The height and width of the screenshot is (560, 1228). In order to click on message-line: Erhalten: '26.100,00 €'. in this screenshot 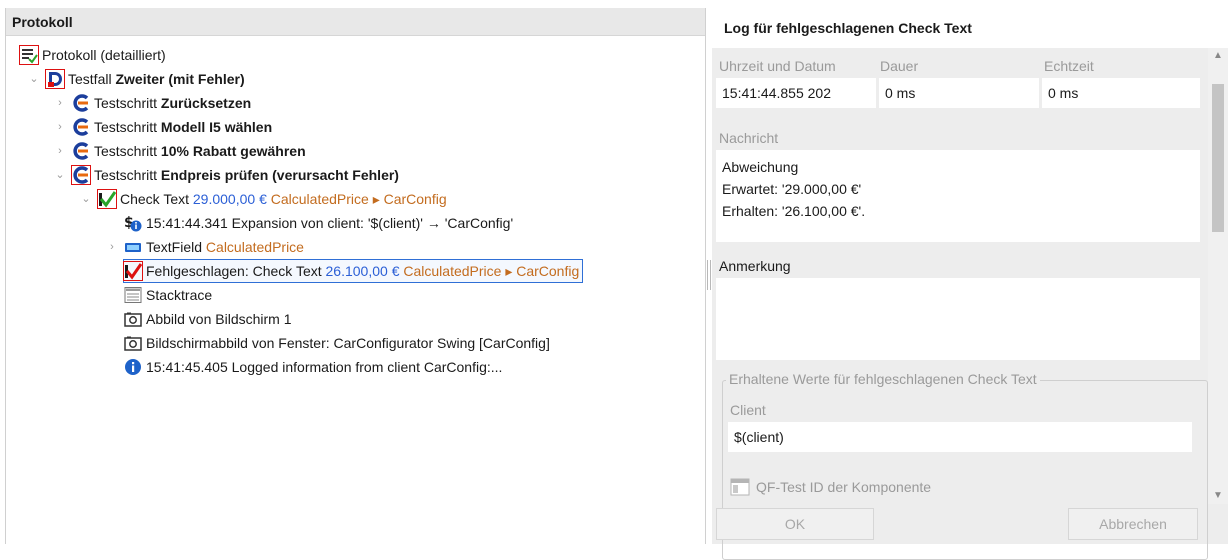, I will do `click(794, 211)`.